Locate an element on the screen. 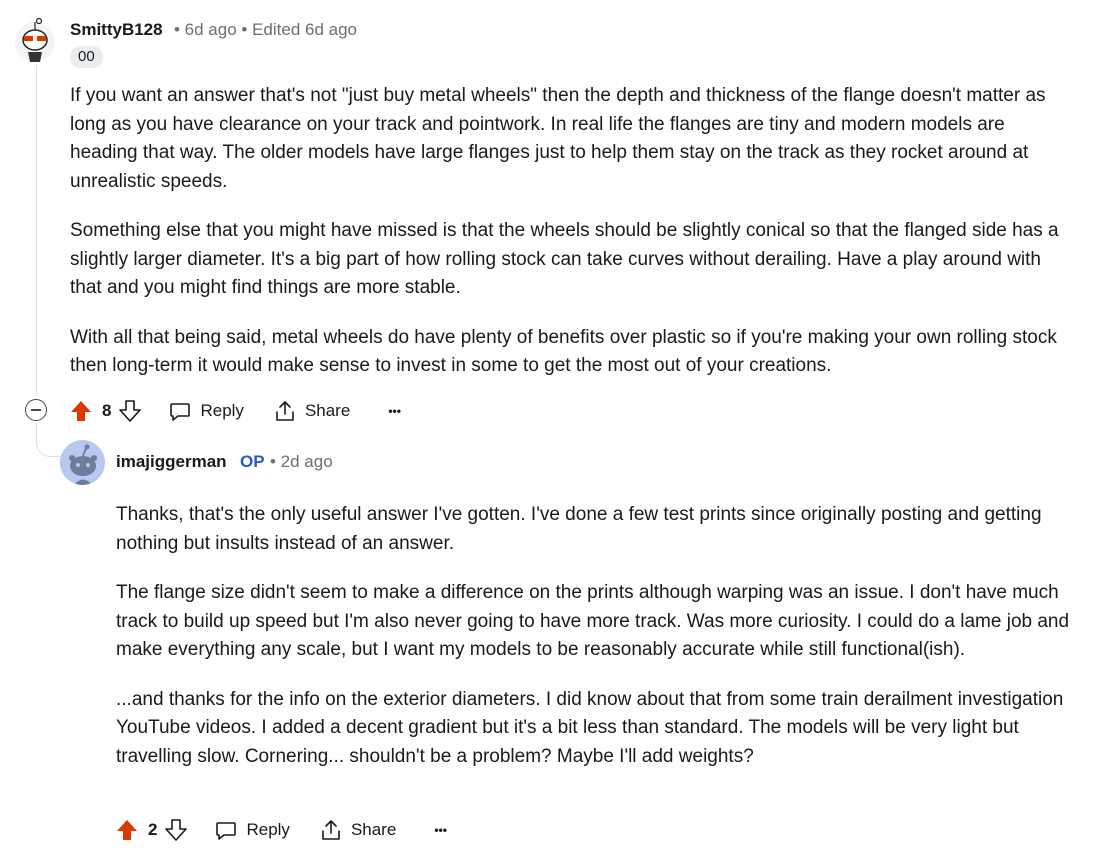 The height and width of the screenshot is (864, 1113). reply-author: imajiggerman is located at coordinates (171, 462).